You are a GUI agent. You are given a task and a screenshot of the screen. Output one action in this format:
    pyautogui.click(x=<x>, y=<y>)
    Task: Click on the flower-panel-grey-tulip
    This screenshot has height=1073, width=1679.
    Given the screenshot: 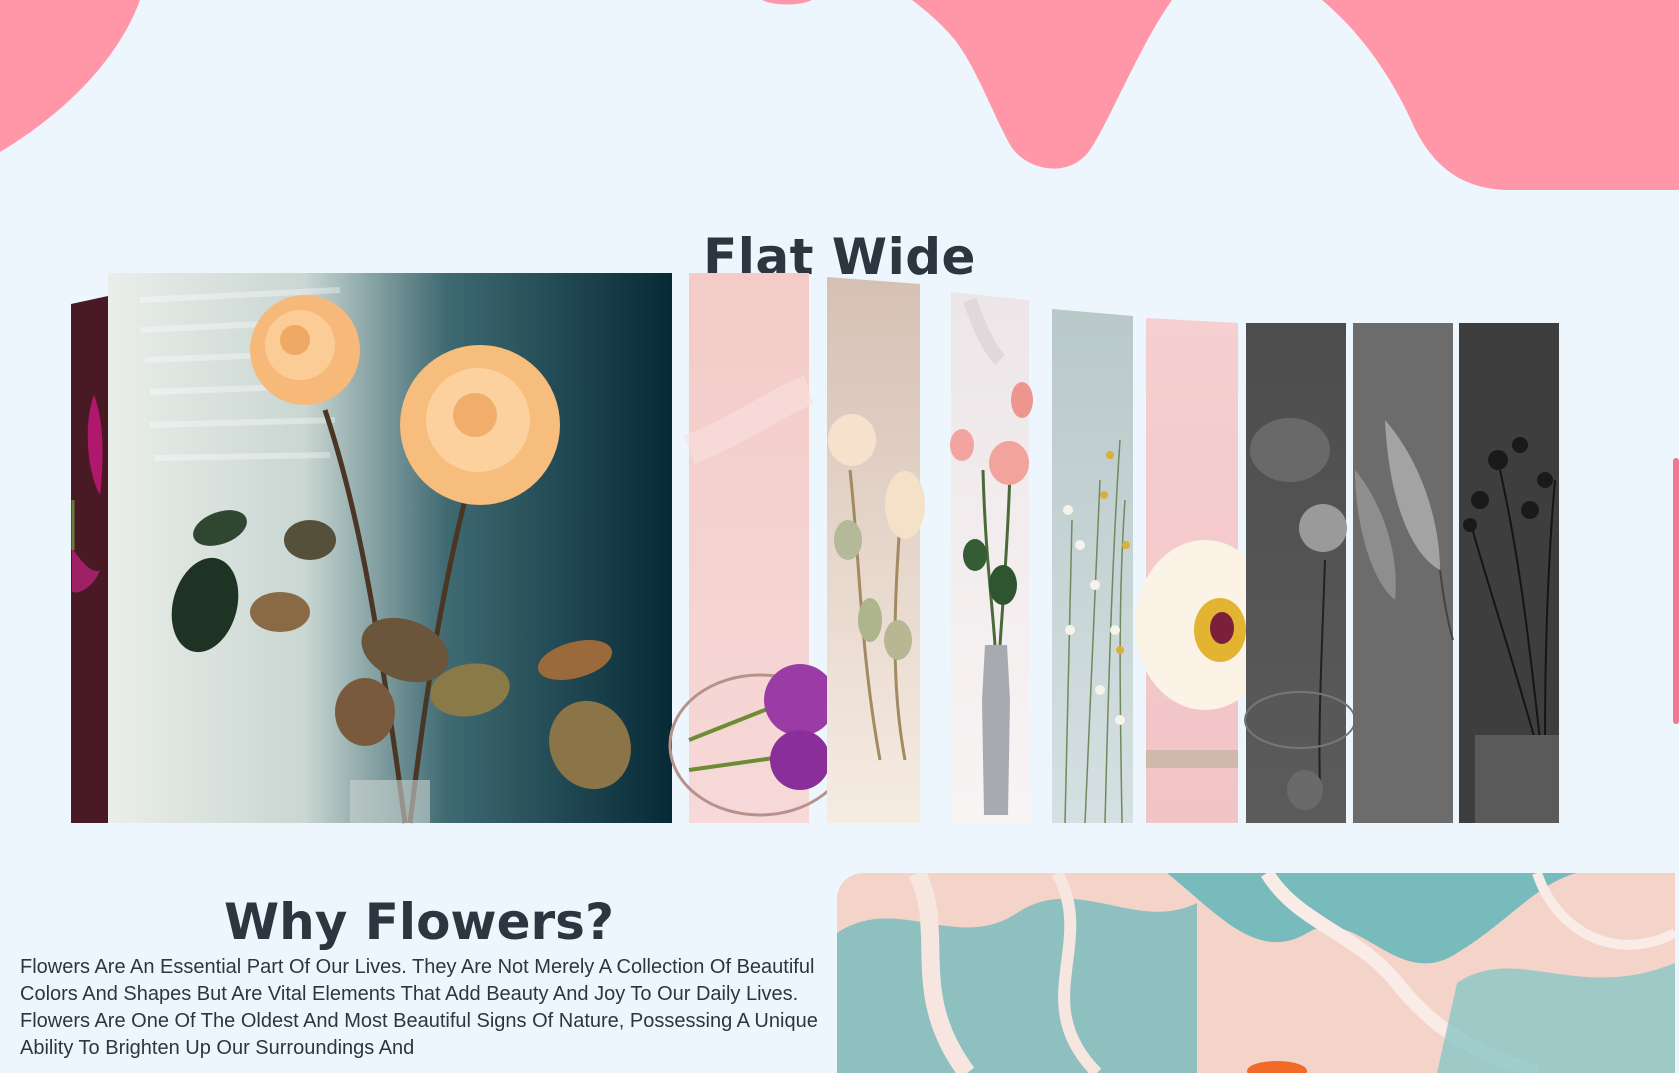 What is the action you would take?
    pyautogui.click(x=1403, y=573)
    